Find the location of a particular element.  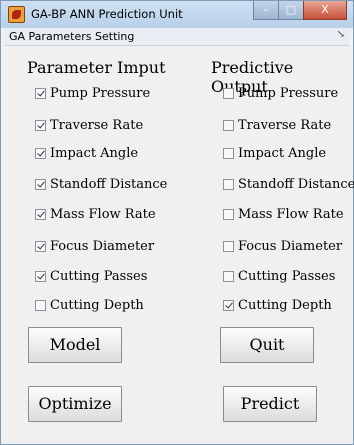

resize-arrow-icon: ↘ is located at coordinates (341, 34).